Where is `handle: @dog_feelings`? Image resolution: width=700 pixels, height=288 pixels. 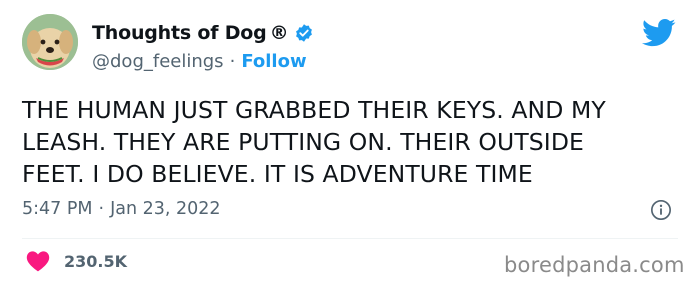
handle: @dog_feelings is located at coordinates (158, 61).